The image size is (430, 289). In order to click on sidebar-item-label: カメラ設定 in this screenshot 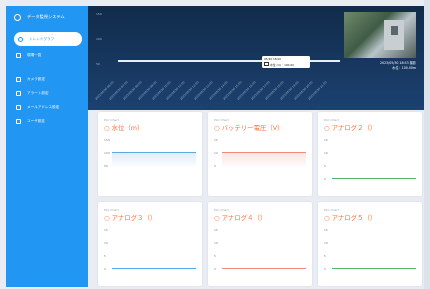, I will do `click(36, 78)`.